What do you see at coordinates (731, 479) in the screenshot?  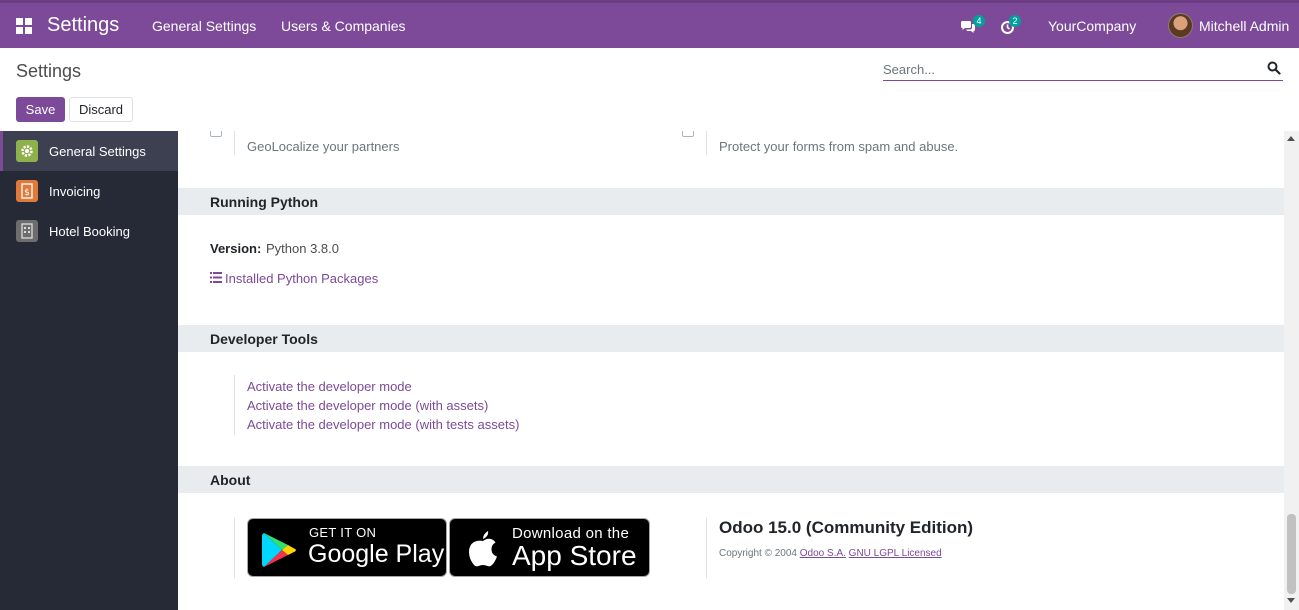 I see `about-header: About` at bounding box center [731, 479].